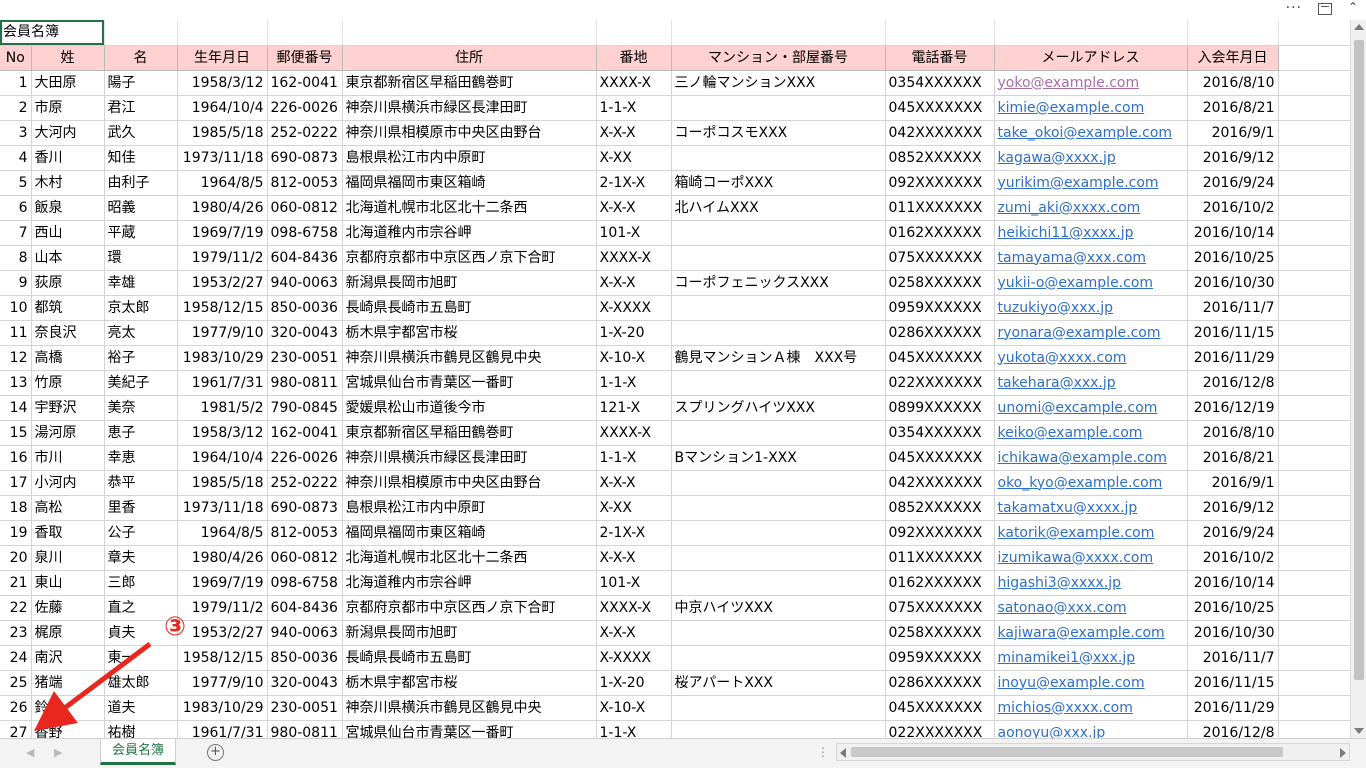 This screenshot has width=1366, height=768. Describe the element at coordinates (16, 433) in the screenshot. I see `row-number: 15` at that location.